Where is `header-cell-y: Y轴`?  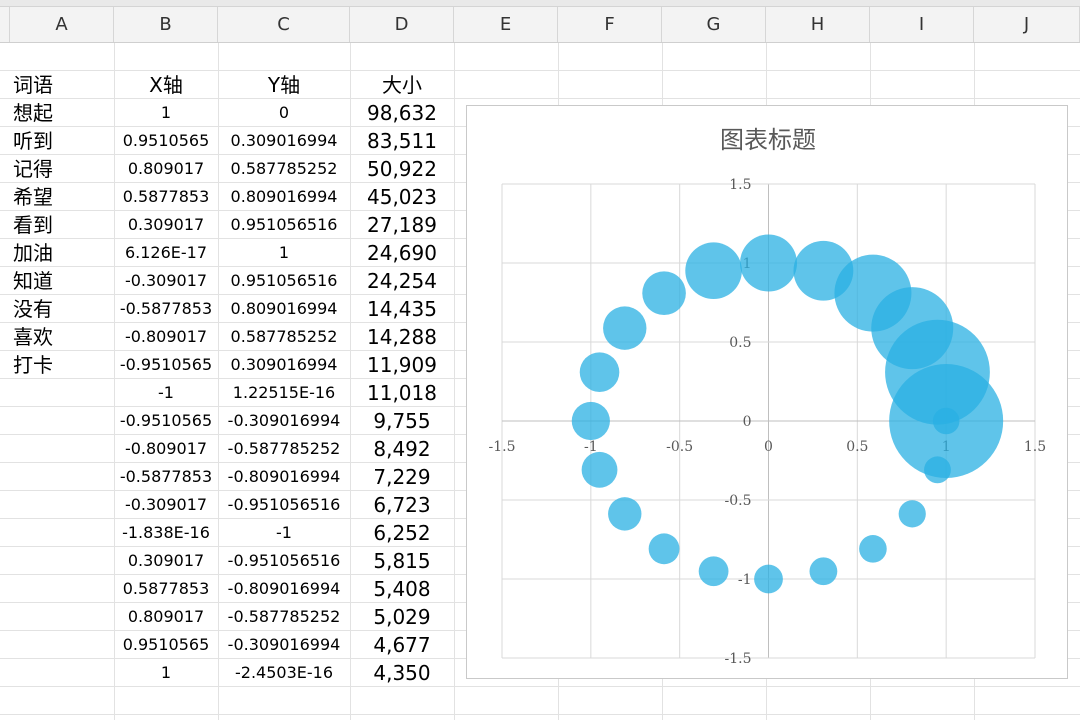 header-cell-y: Y轴 is located at coordinates (284, 85).